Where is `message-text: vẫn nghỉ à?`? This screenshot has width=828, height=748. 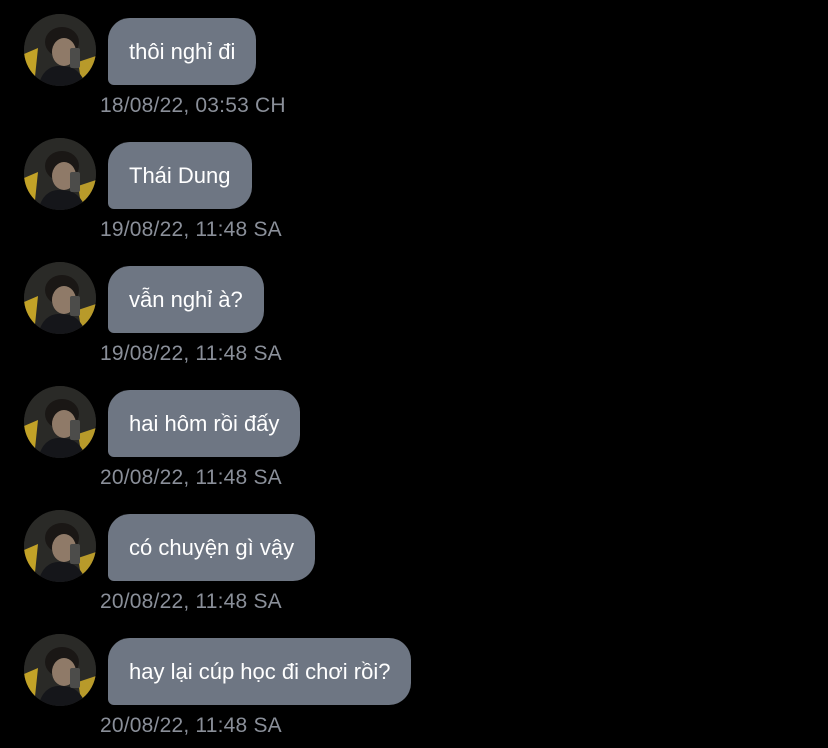
message-text: vẫn nghỉ à? is located at coordinates (186, 299).